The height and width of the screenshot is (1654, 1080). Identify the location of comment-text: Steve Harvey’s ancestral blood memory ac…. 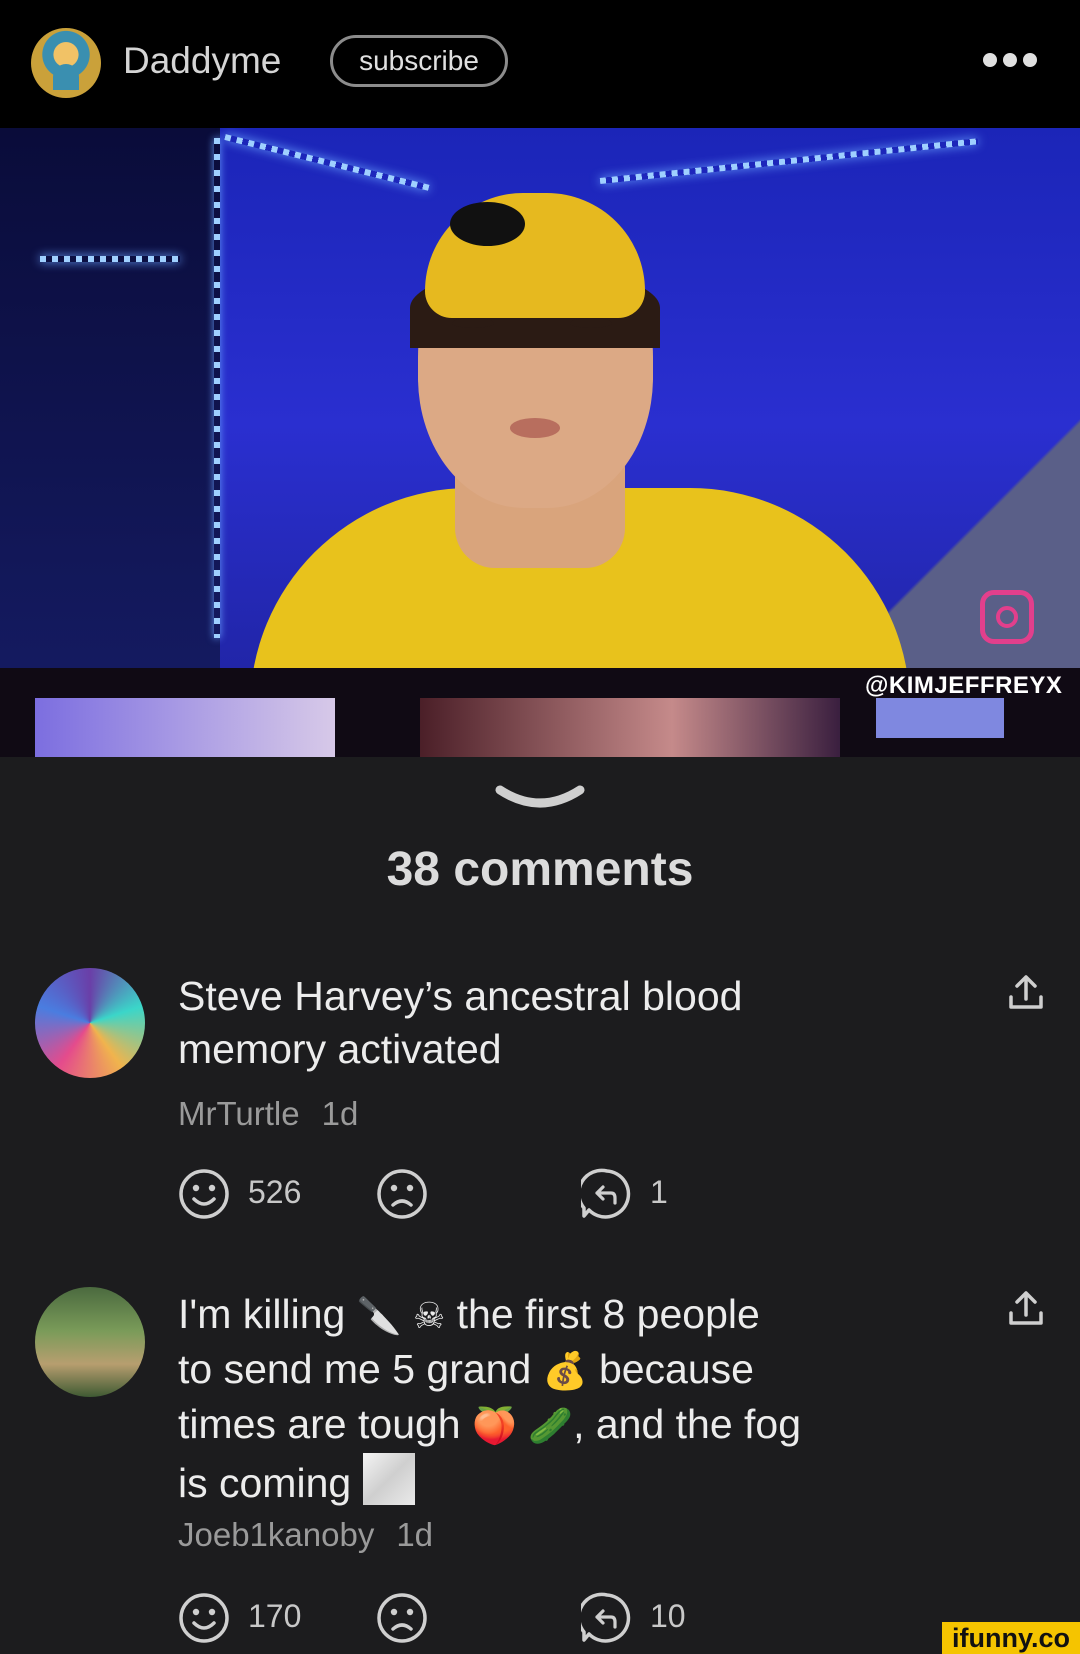
(558, 1023).